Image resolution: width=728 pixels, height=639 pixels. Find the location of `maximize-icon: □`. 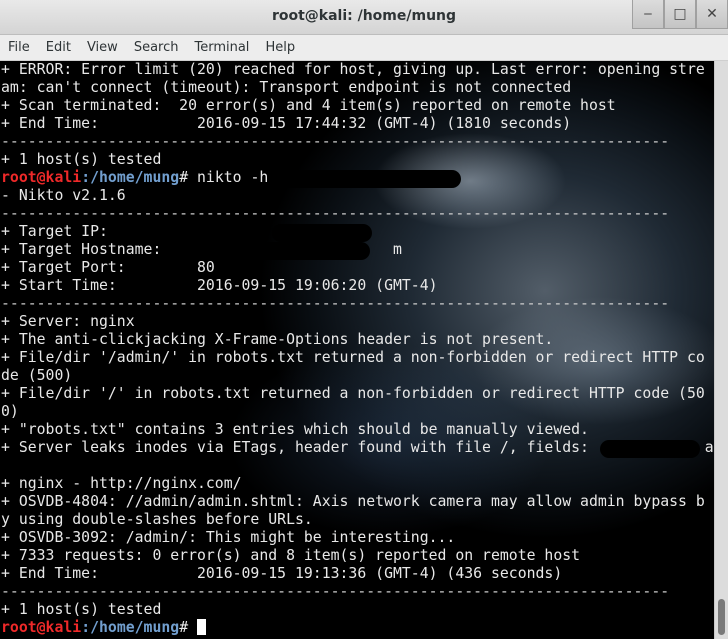

maximize-icon: □ is located at coordinates (680, 14).